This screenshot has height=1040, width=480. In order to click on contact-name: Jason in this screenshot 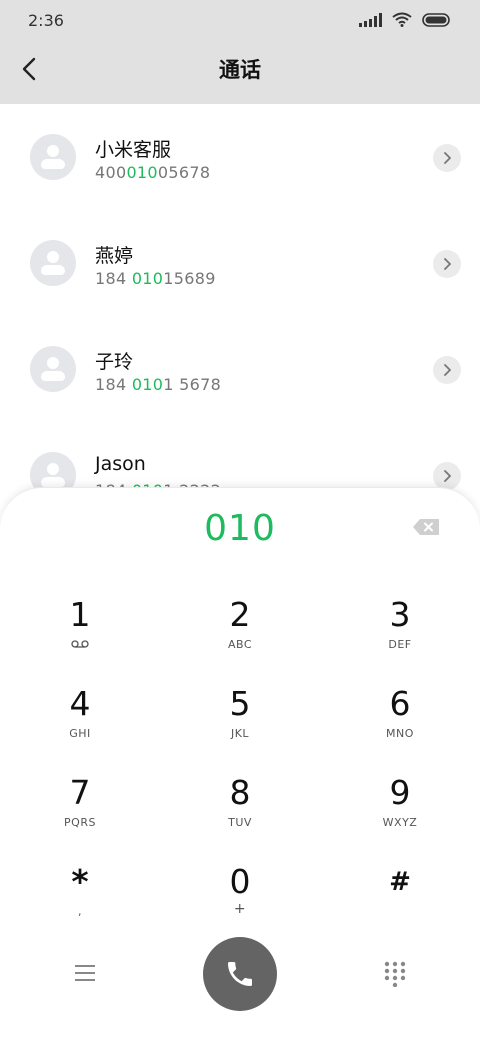, I will do `click(120, 464)`.